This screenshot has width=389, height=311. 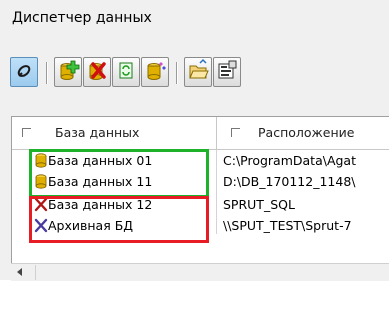 What do you see at coordinates (200, 272) in the screenshot?
I see `horizontal-scrollbar` at bounding box center [200, 272].